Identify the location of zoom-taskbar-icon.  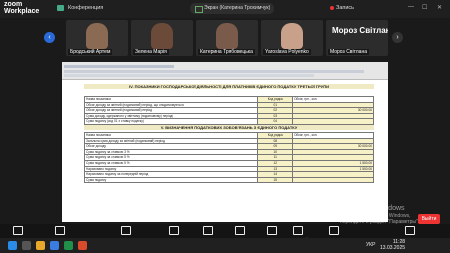
(54, 245).